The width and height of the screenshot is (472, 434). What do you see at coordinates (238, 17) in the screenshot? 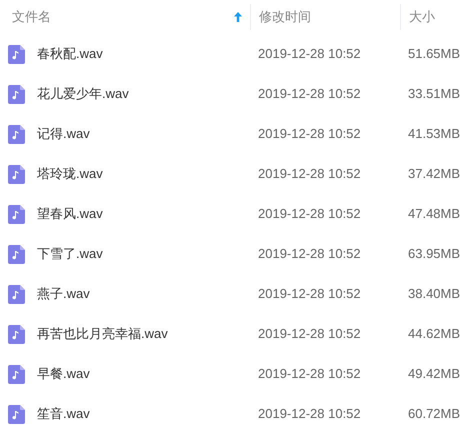
I see `sort-arrow-icon` at bounding box center [238, 17].